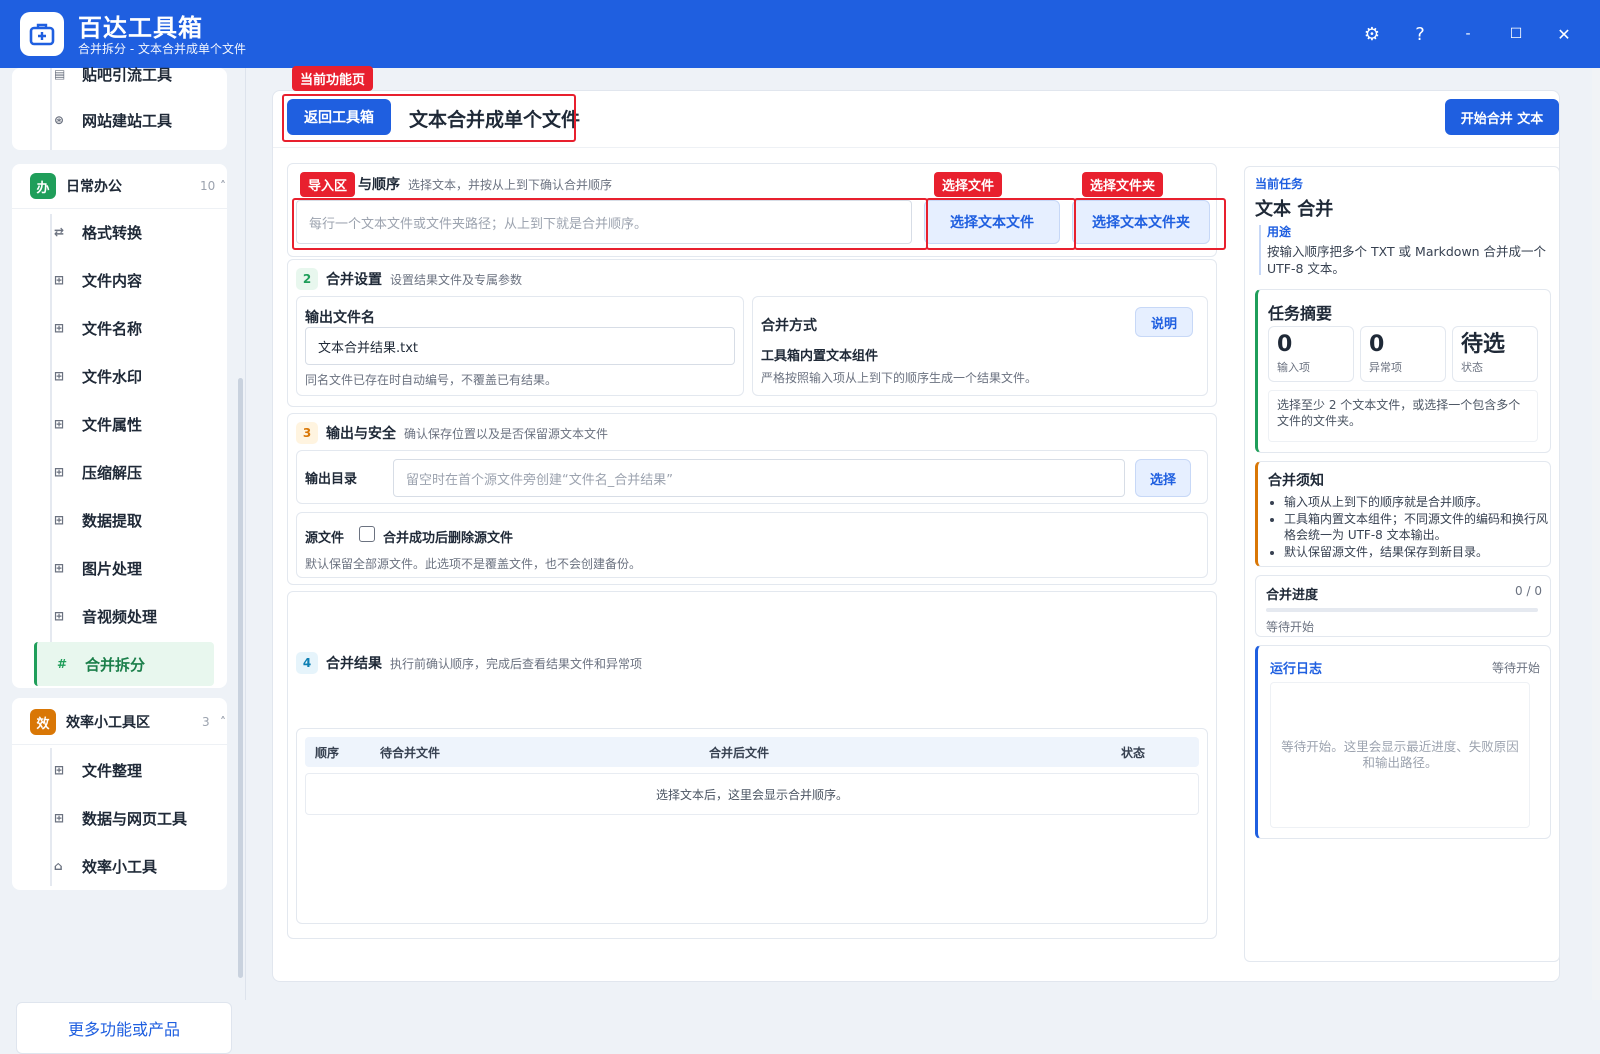 This screenshot has height=1054, width=1600. Describe the element at coordinates (1372, 34) in the screenshot. I see `settings-icon: ⚙` at that location.